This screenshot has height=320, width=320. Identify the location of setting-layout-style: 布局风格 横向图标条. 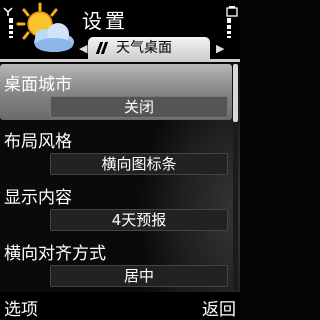
(116, 149).